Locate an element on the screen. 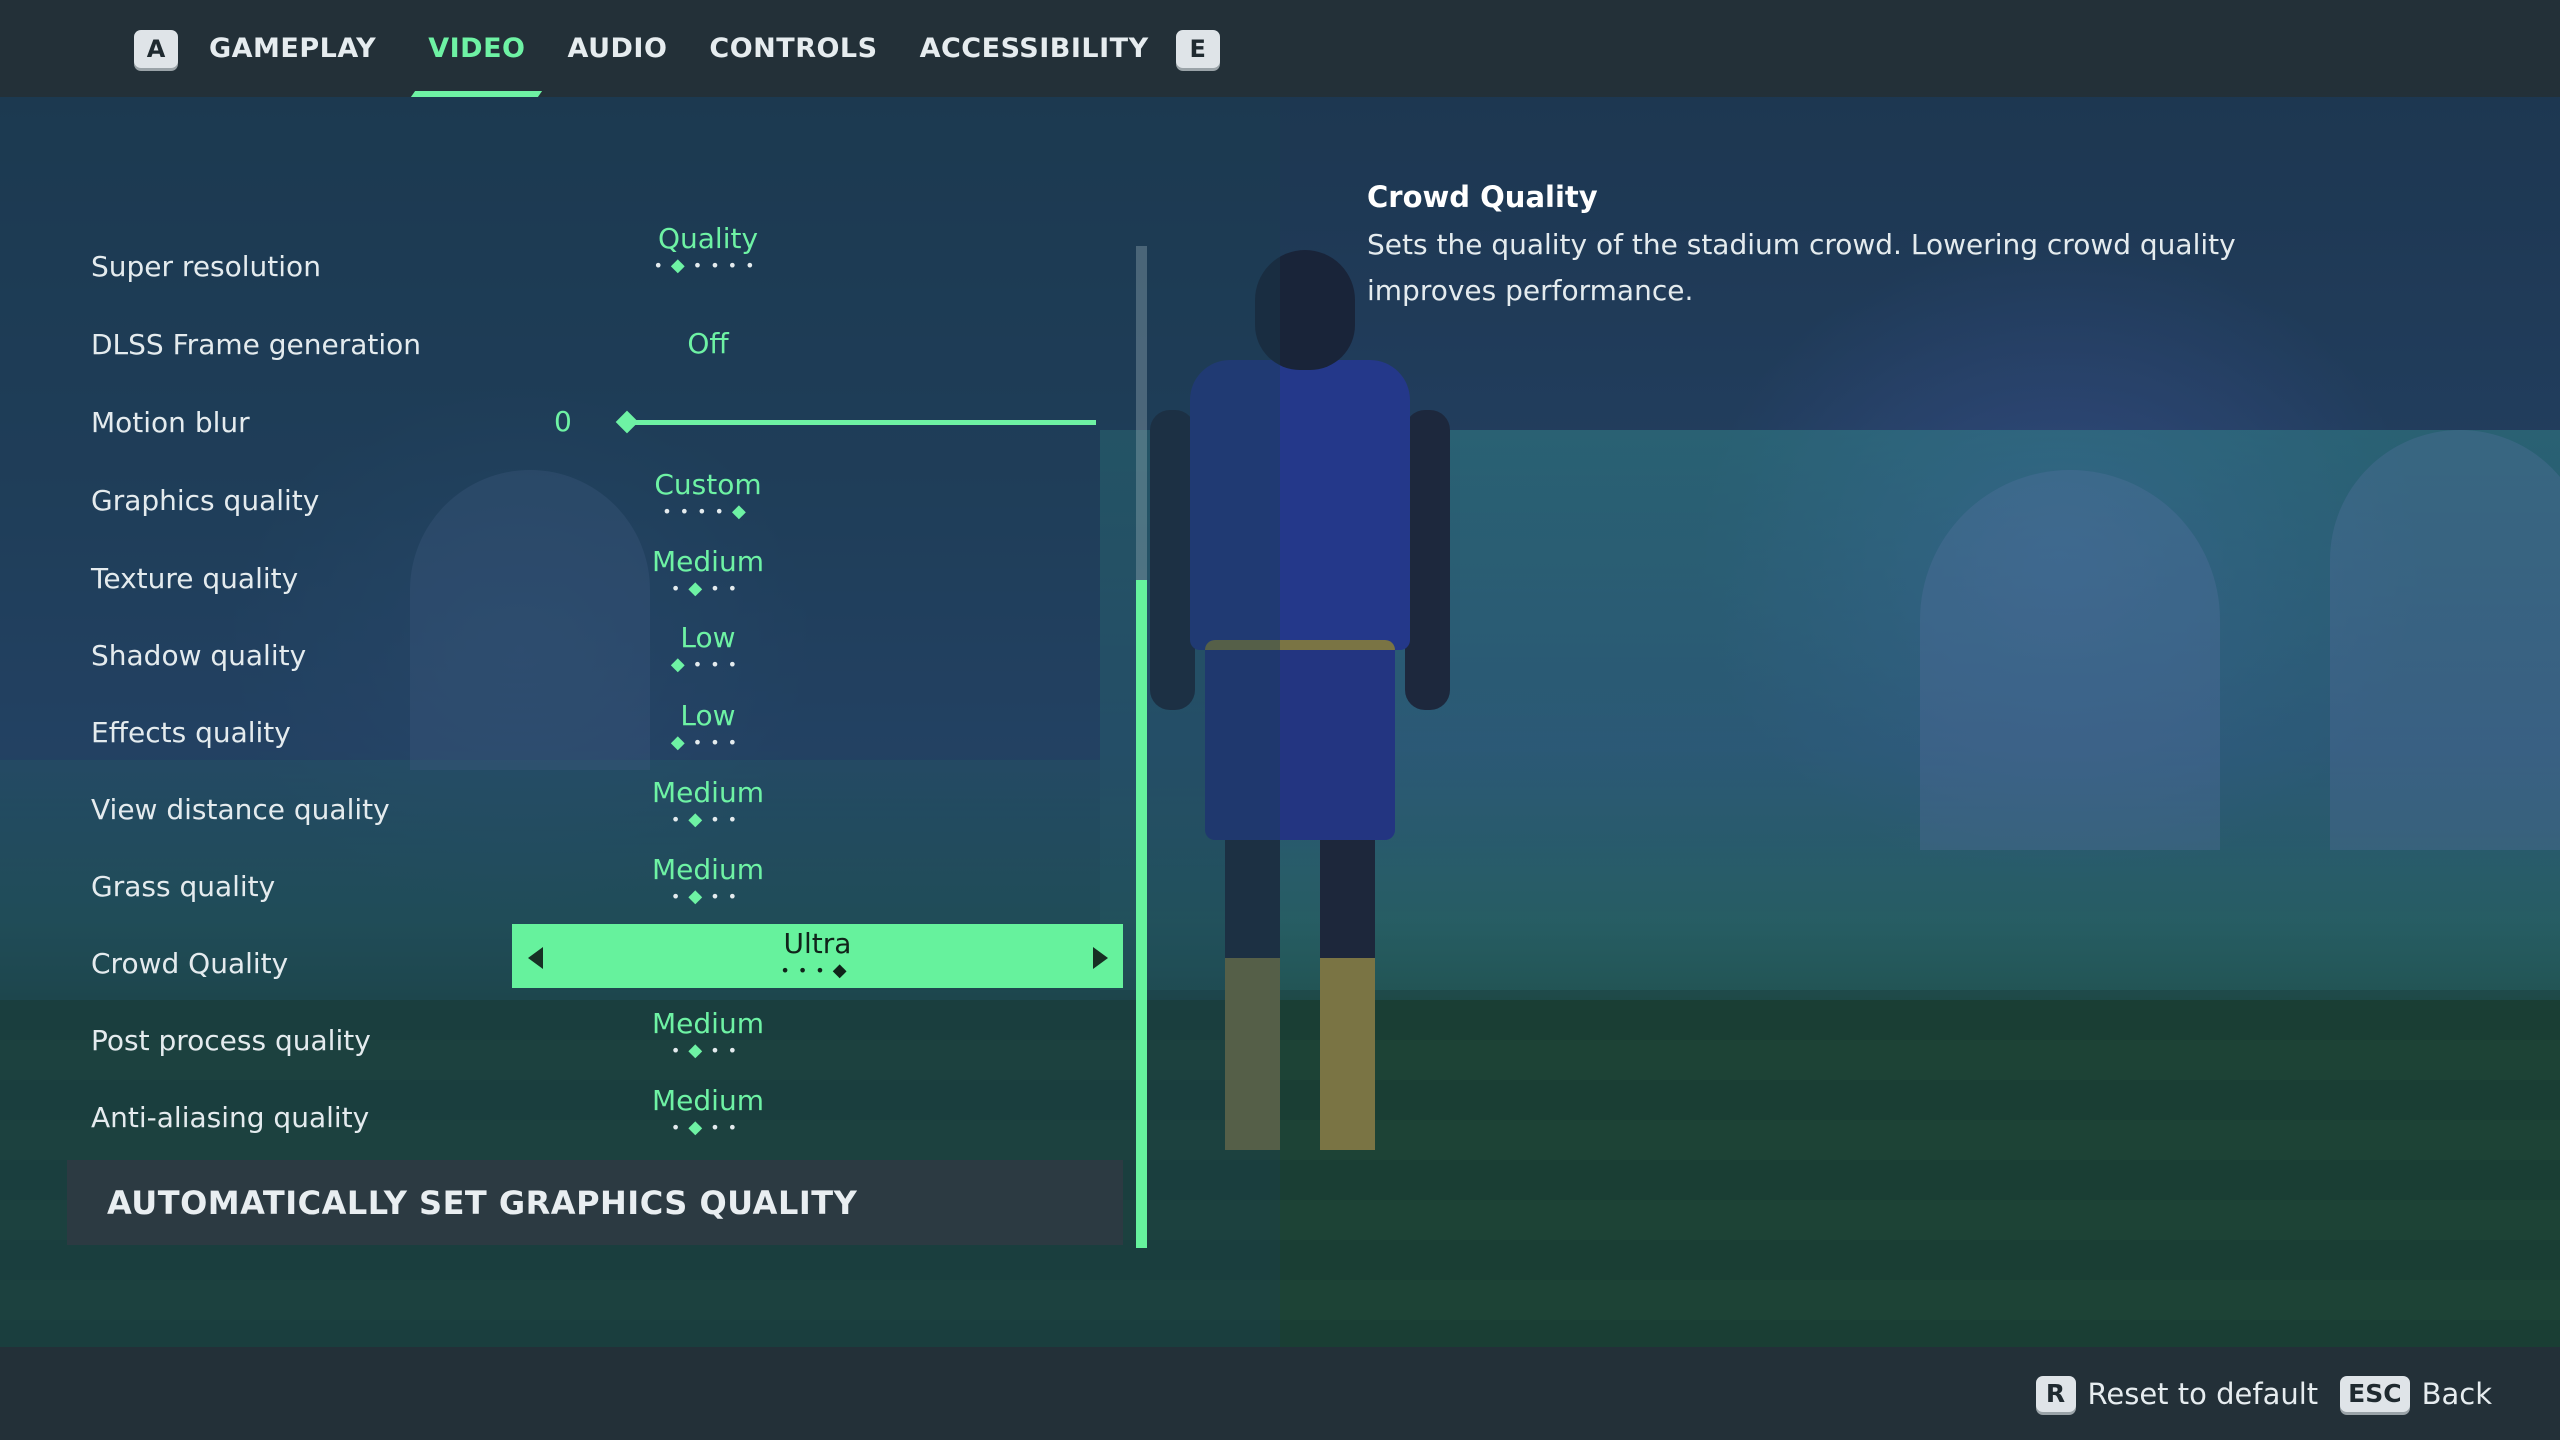 This screenshot has width=2560, height=1440. setting-grass-quality: Grass quality Medium •◆•• is located at coordinates (611, 885).